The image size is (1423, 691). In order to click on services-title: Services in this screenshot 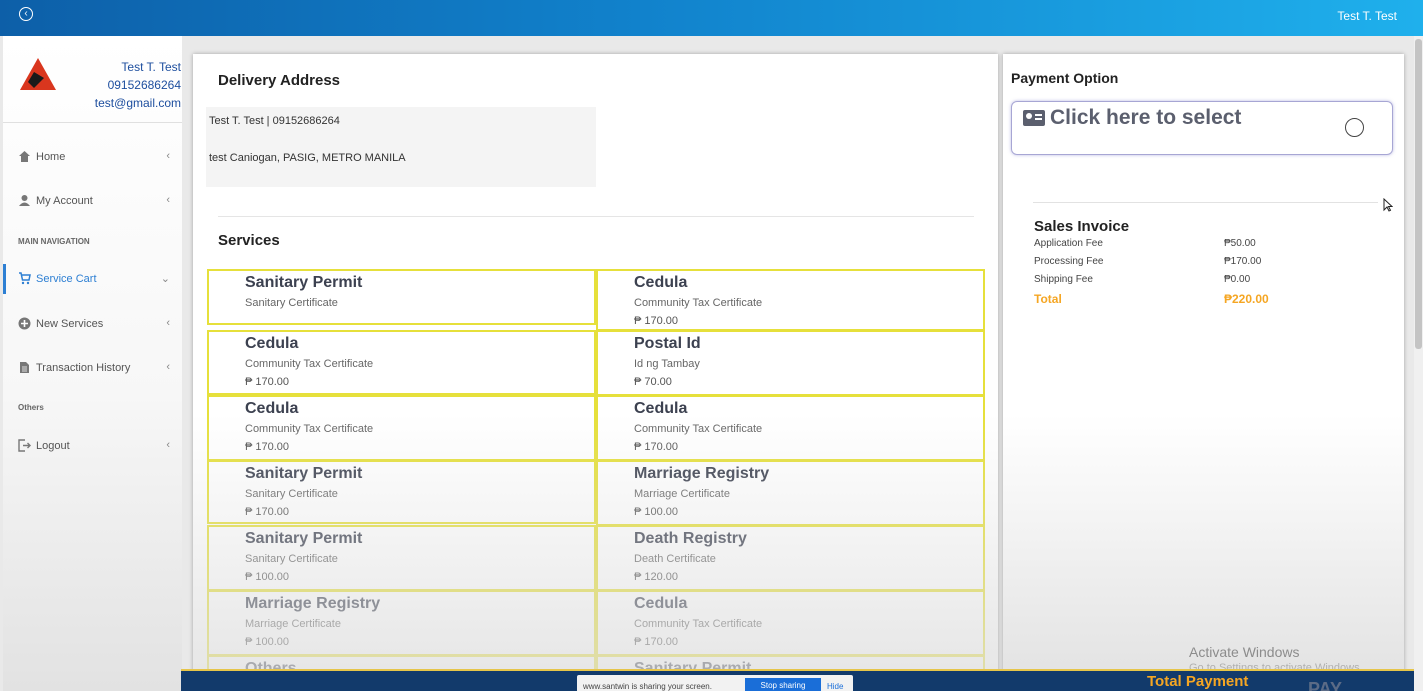, I will do `click(249, 240)`.